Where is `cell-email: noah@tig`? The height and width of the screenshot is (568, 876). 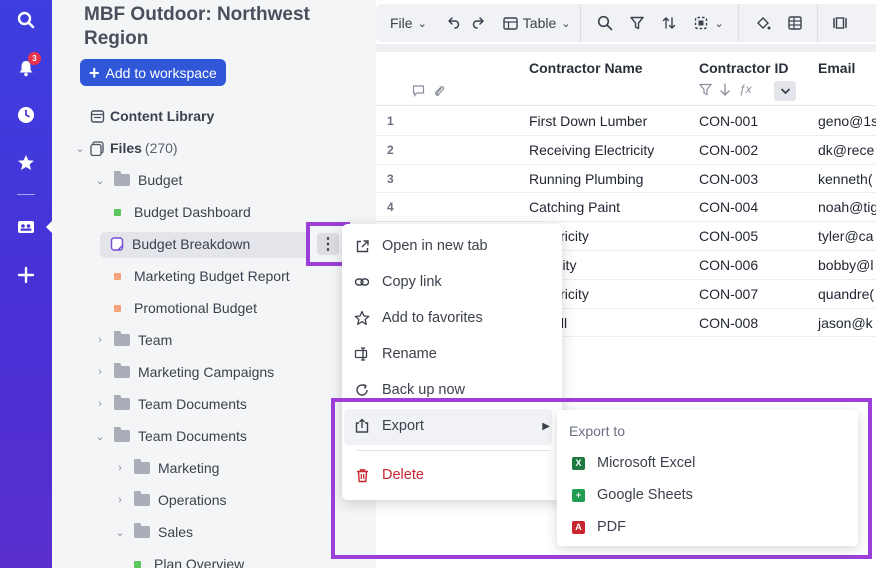 cell-email: noah@tig is located at coordinates (847, 207).